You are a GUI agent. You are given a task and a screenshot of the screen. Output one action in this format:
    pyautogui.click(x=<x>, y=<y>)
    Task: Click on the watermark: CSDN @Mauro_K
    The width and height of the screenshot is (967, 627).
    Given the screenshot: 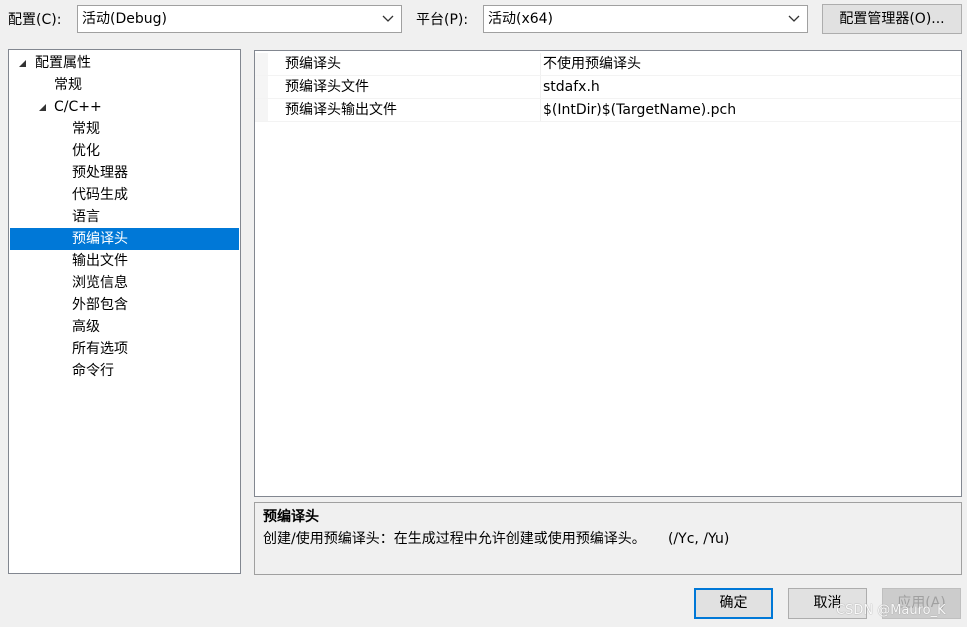 What is the action you would take?
    pyautogui.click(x=891, y=610)
    